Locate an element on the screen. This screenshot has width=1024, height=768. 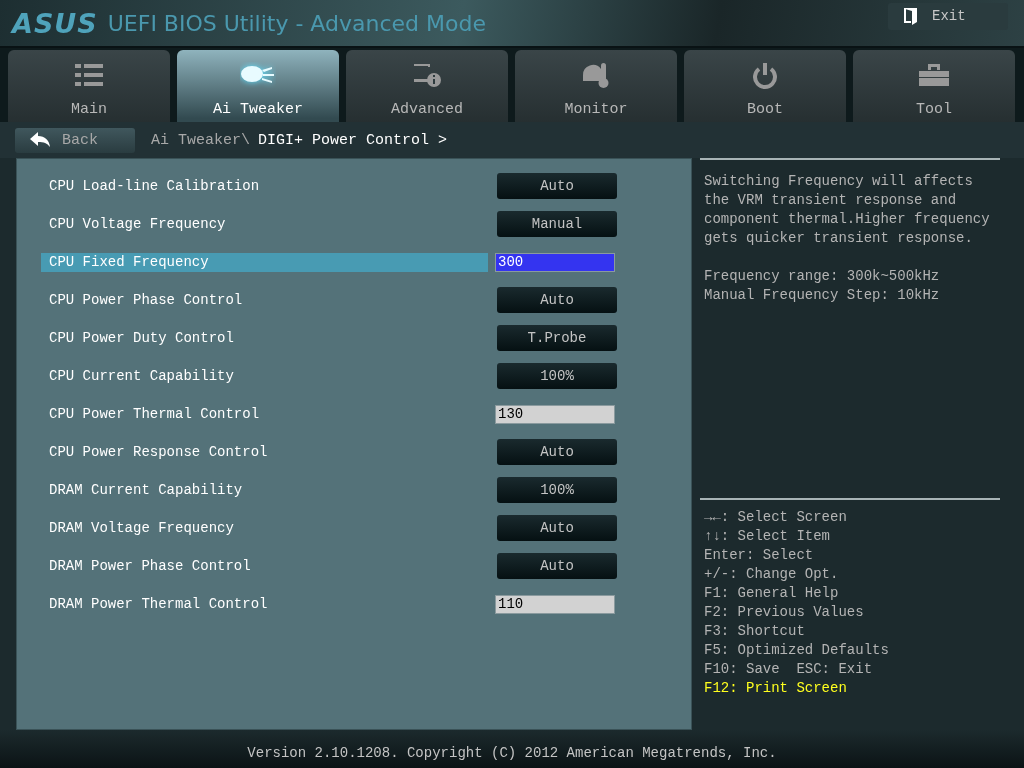
toolbox-icon is located at coordinates (934, 75).